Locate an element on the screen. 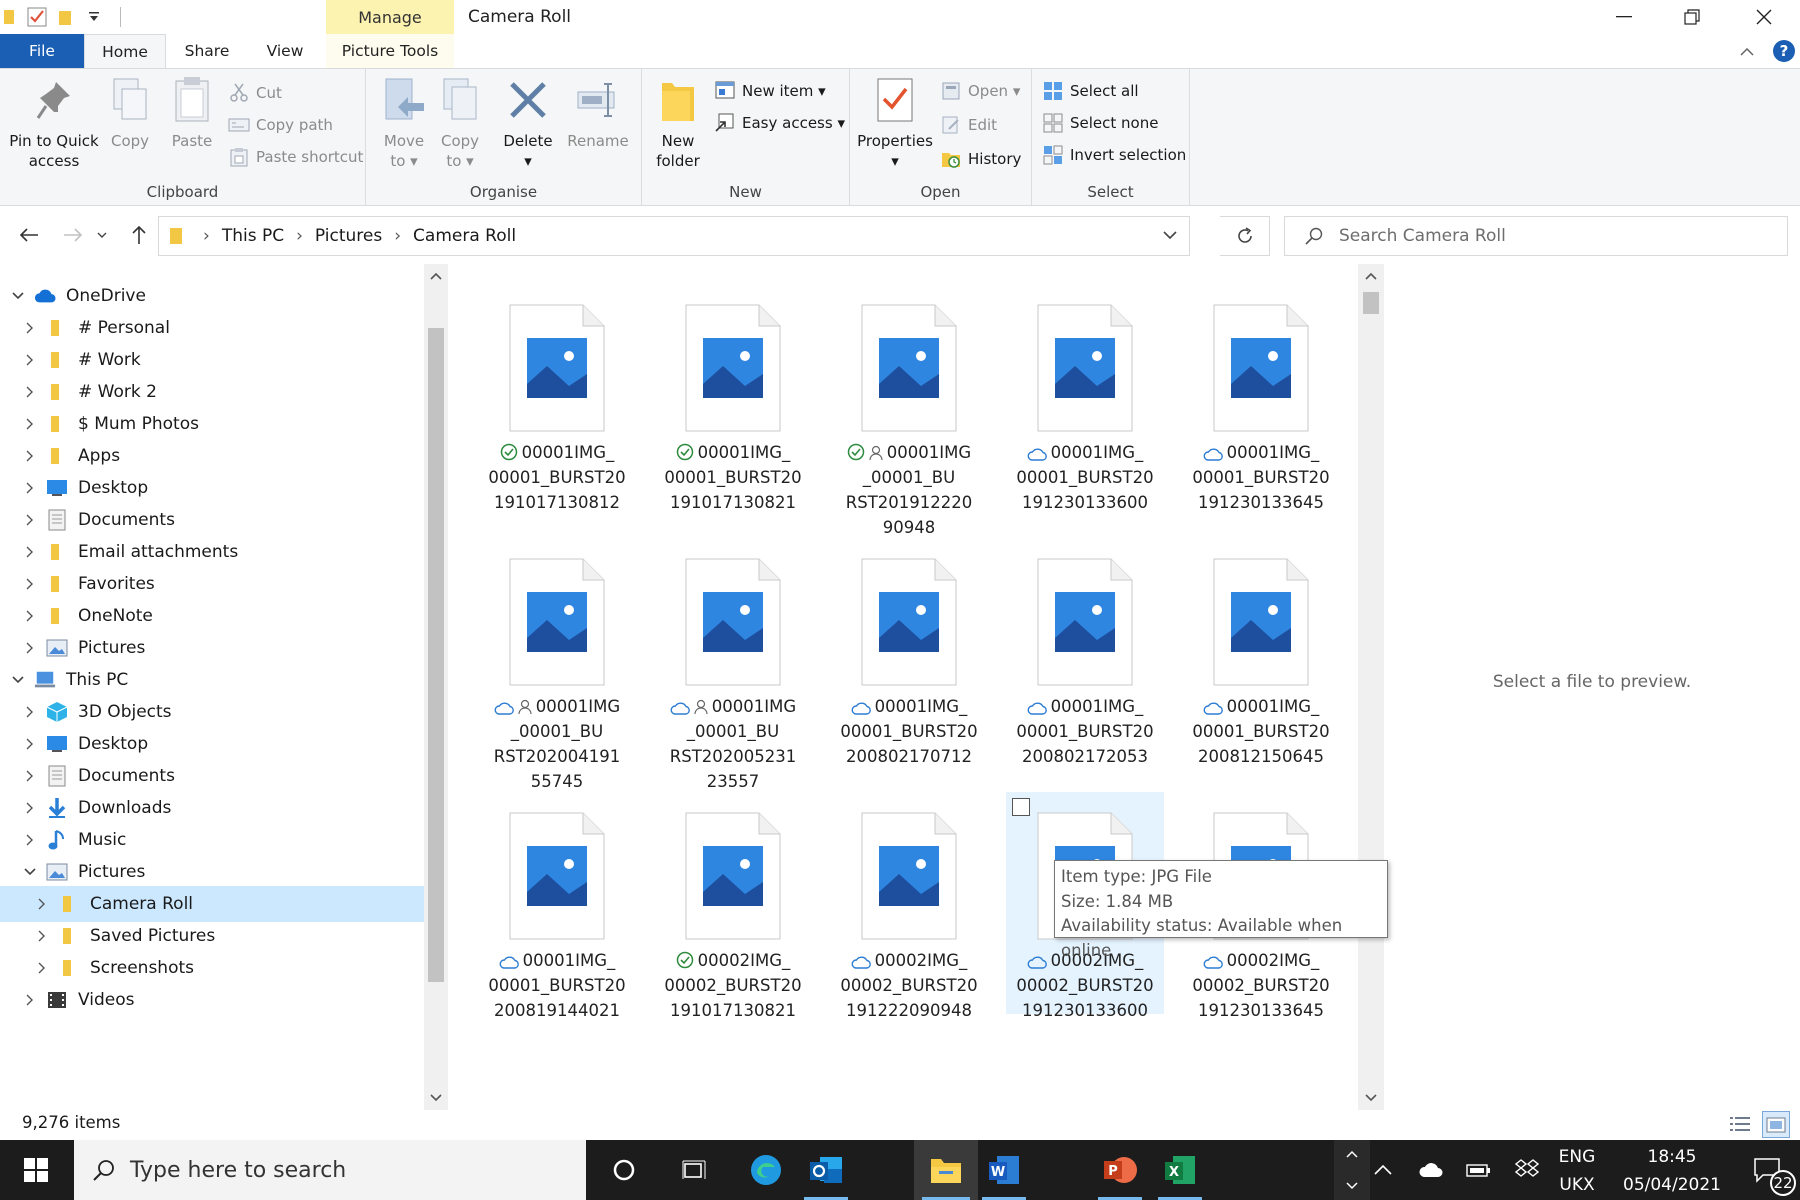  details-view-icon is located at coordinates (1740, 1124).